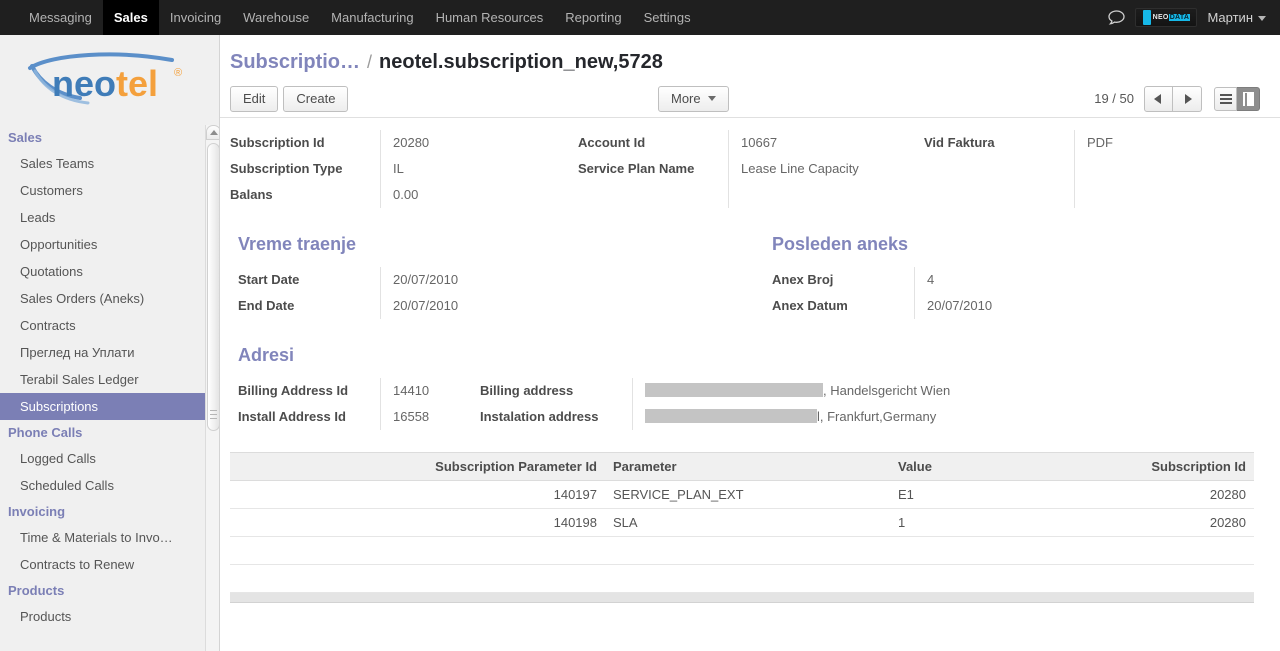 This screenshot has height=651, width=1280. I want to click on next-record-button, so click(1187, 98).